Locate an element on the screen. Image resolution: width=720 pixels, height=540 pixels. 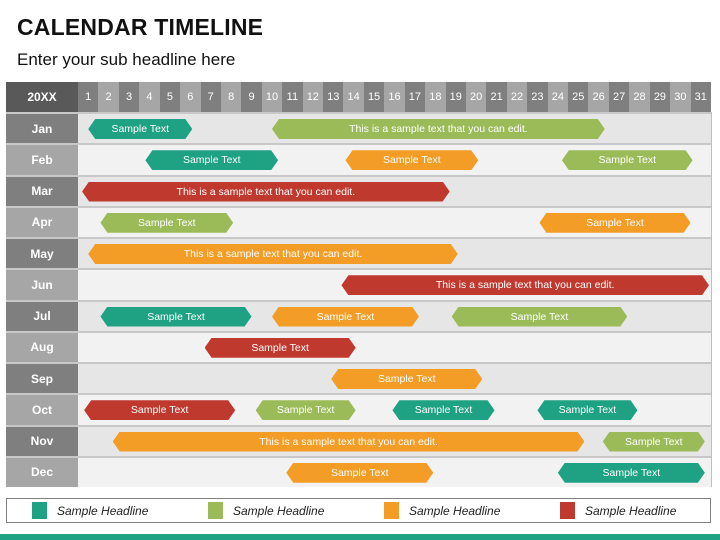
month-label: Jul is located at coordinates (42, 316).